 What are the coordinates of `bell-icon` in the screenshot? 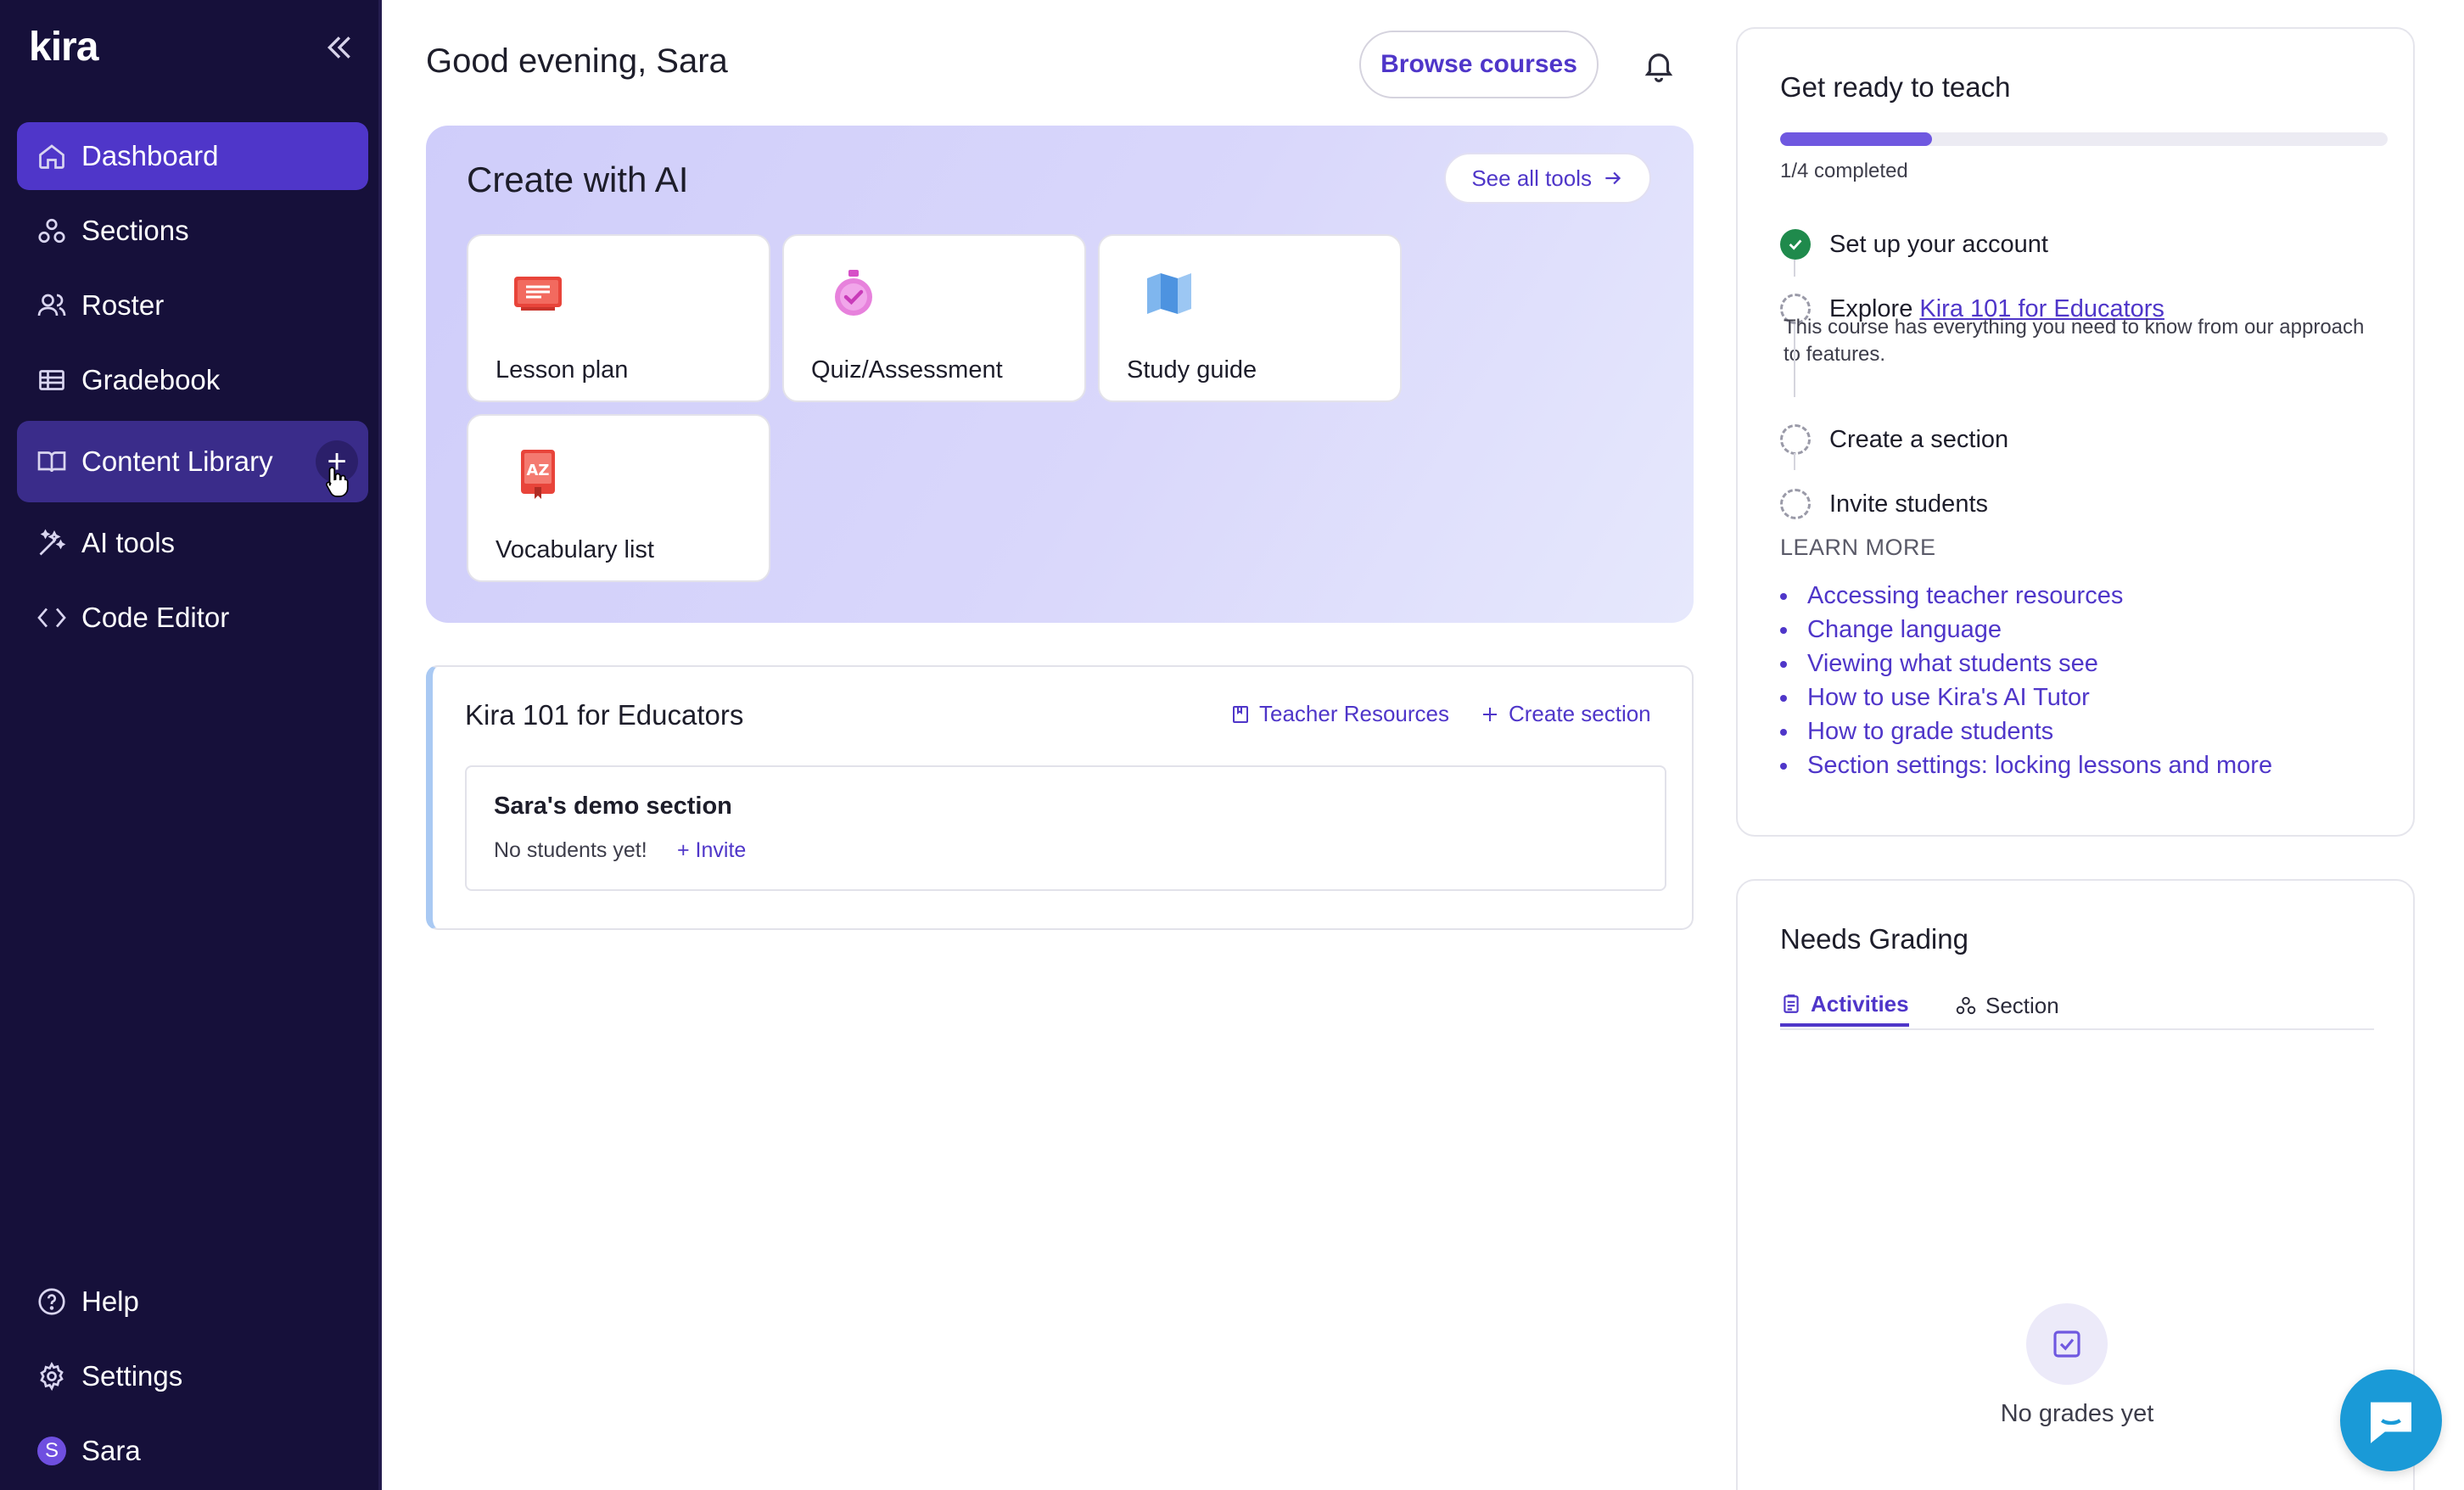 It's located at (1659, 65).